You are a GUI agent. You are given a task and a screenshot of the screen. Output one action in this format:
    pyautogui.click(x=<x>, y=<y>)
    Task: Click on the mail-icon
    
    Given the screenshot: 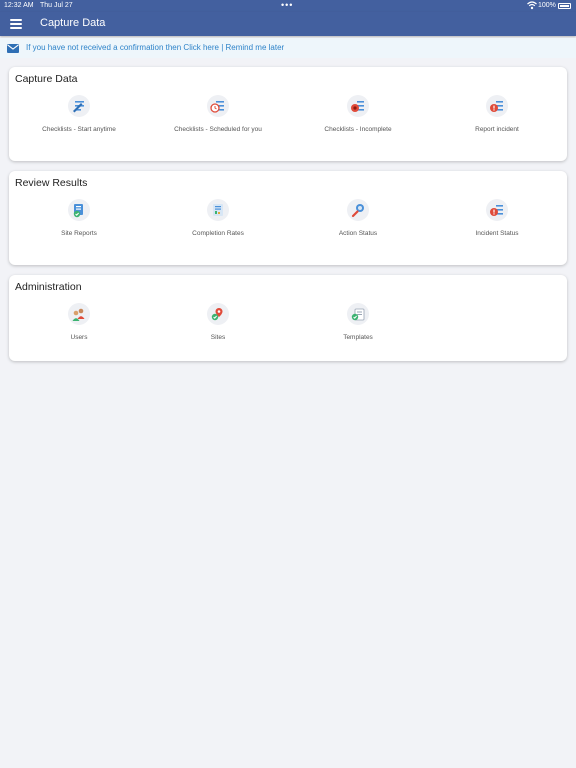 What is the action you would take?
    pyautogui.click(x=13, y=48)
    